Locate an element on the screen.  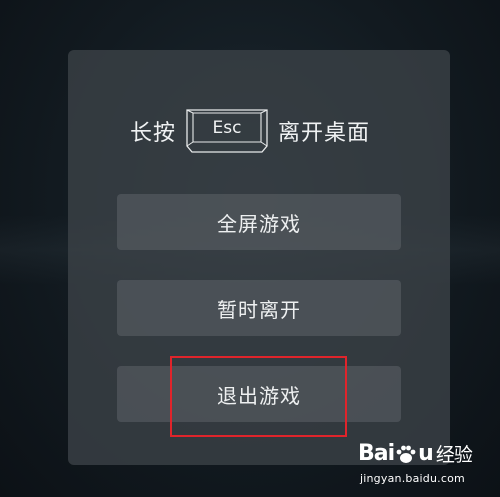
leave-temporarily-button: 暂时离开 is located at coordinates (259, 308).